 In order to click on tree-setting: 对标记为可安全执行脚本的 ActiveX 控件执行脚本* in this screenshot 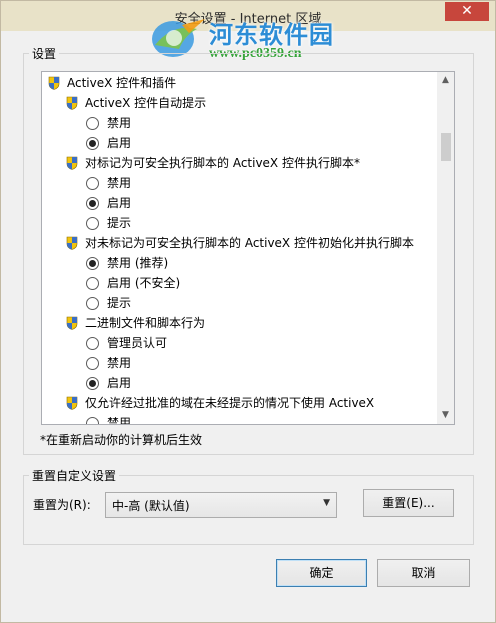, I will do `click(251, 163)`.